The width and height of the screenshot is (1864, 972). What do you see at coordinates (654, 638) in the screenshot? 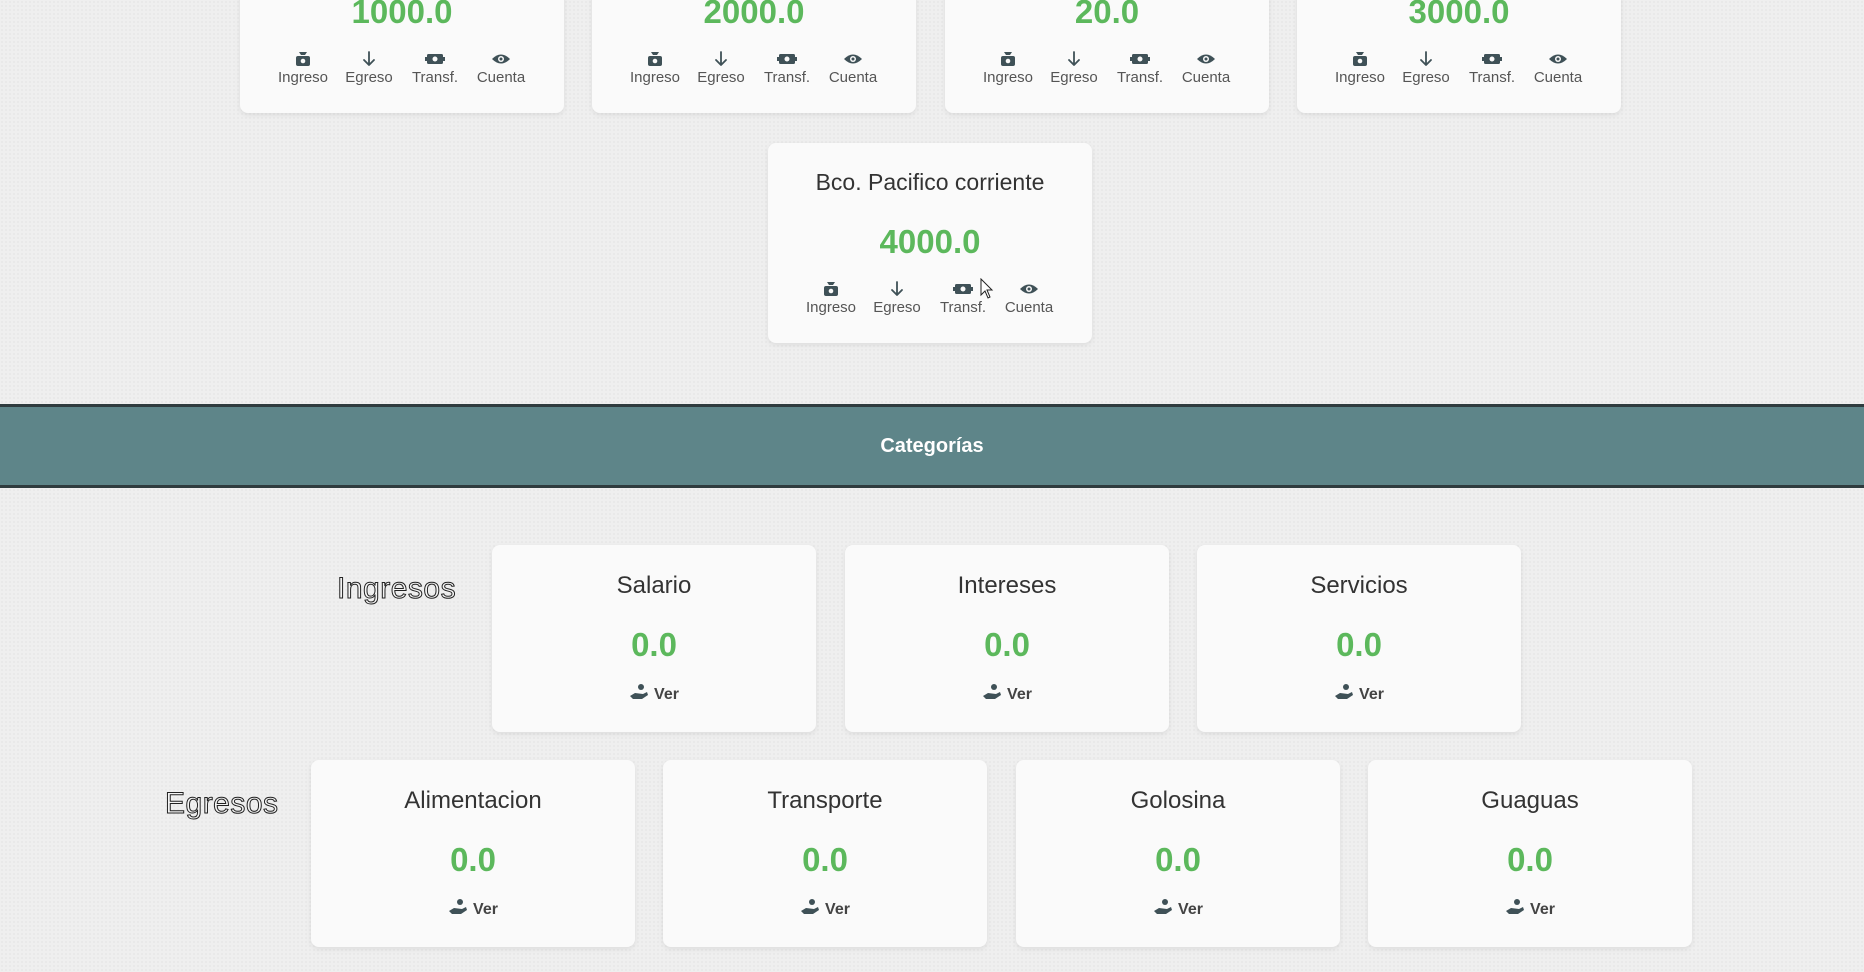
I see `category-card: Salario 0.0 Ver` at bounding box center [654, 638].